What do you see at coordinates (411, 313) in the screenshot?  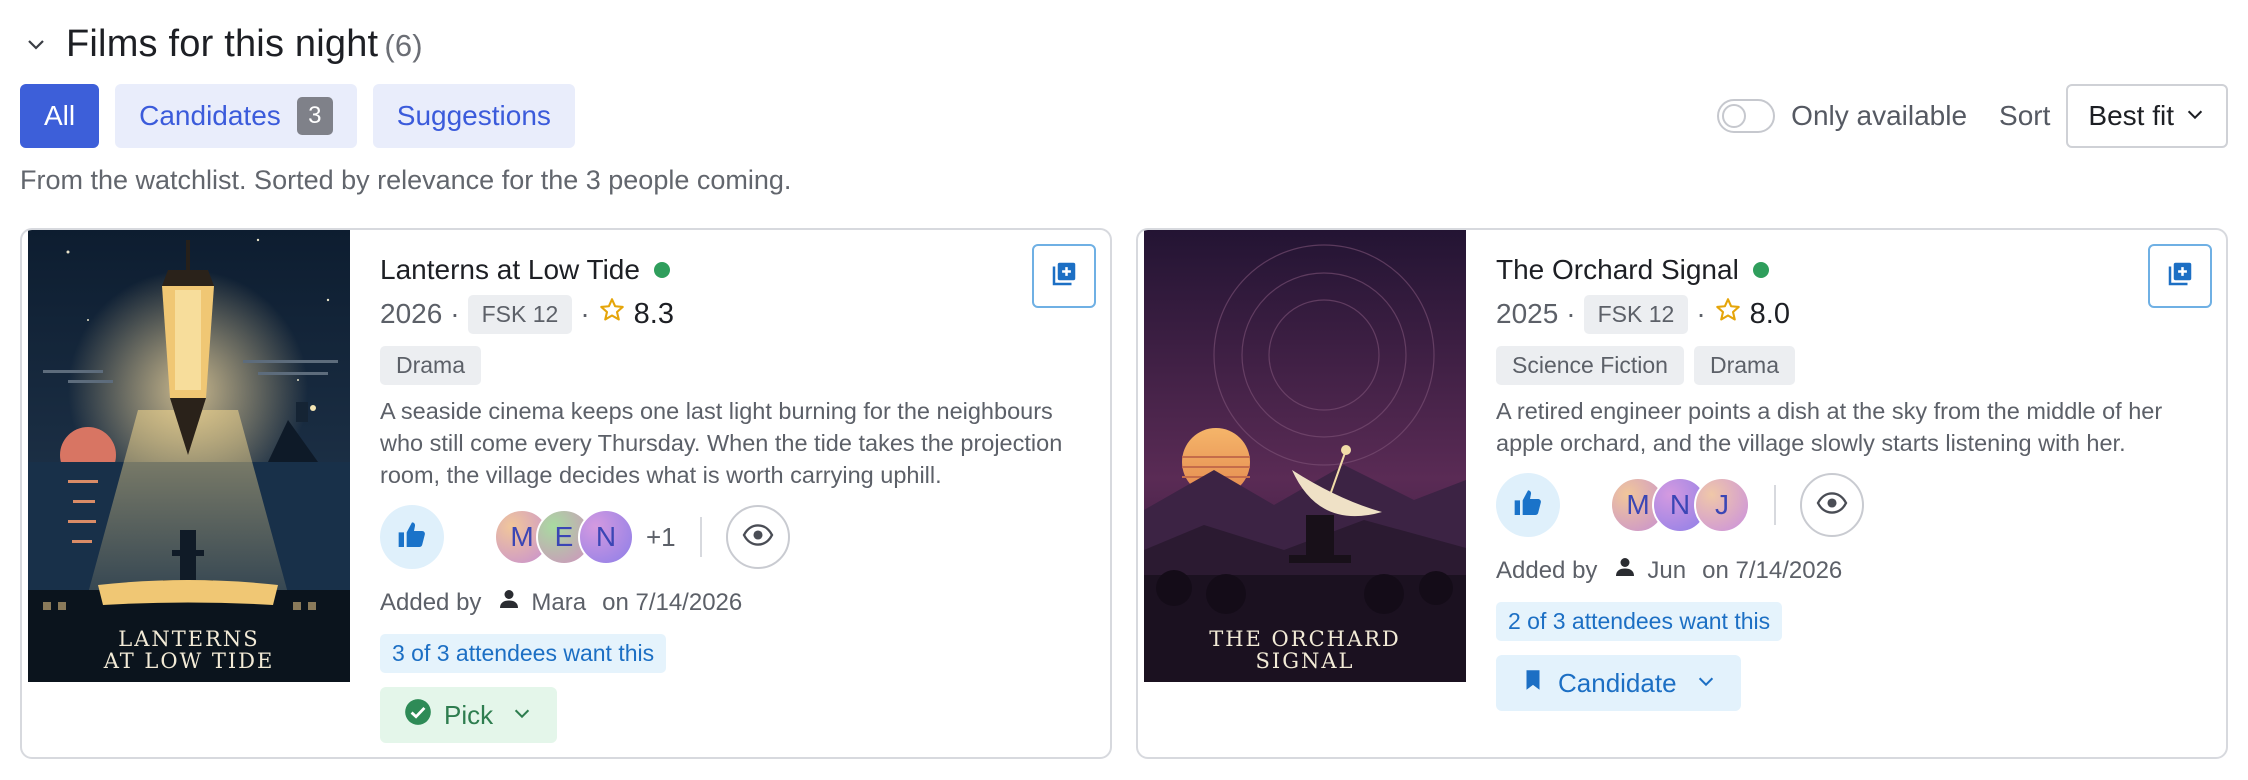 I see `film-year: 2026` at bounding box center [411, 313].